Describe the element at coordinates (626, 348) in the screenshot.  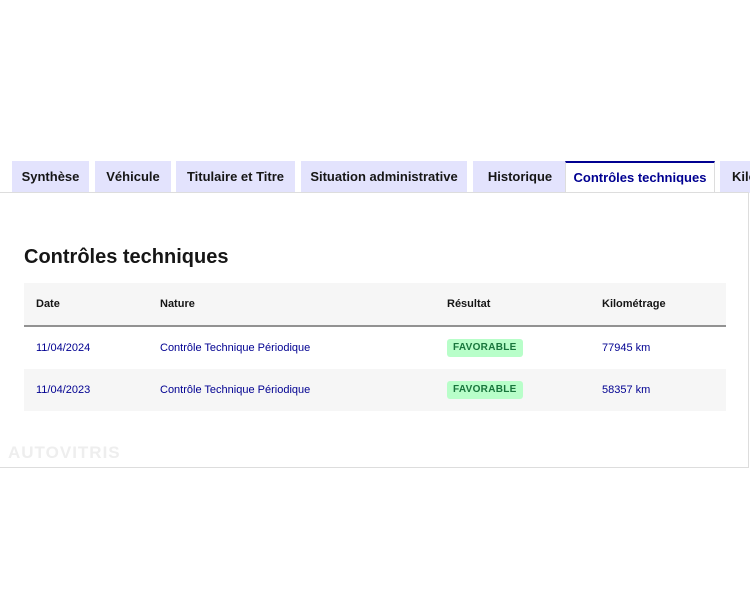
I see `row-mileage: 77945 km` at that location.